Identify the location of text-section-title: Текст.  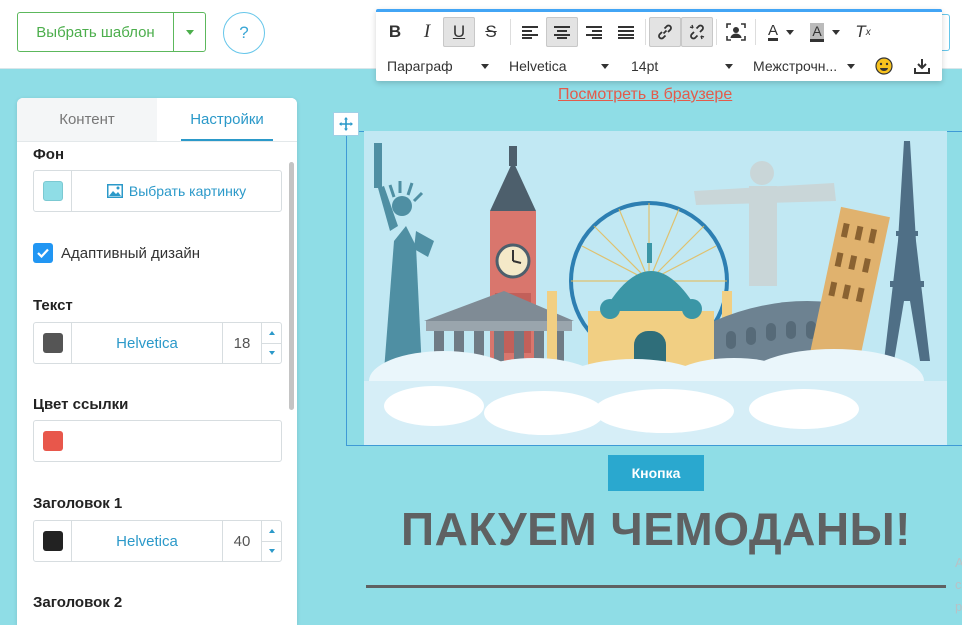
(53, 305).